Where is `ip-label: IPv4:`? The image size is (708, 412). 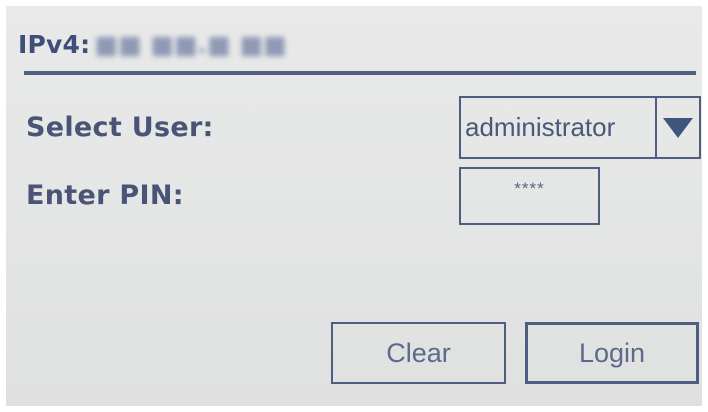
ip-label: IPv4: is located at coordinates (54, 44).